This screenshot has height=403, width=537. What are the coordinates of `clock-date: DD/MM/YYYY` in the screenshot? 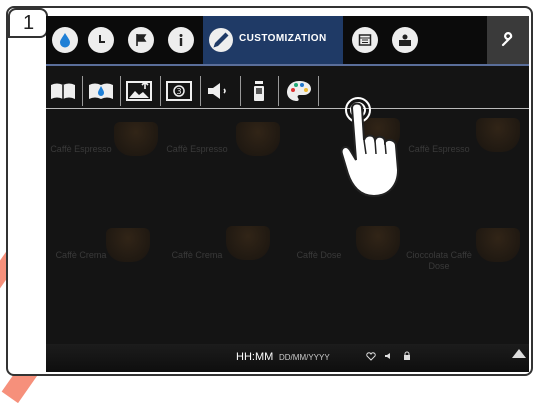 It's located at (304, 357).